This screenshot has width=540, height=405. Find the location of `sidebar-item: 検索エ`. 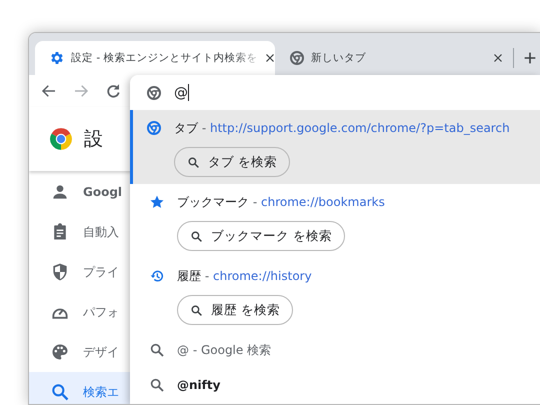

sidebar-item: 検索エ is located at coordinates (80, 388).